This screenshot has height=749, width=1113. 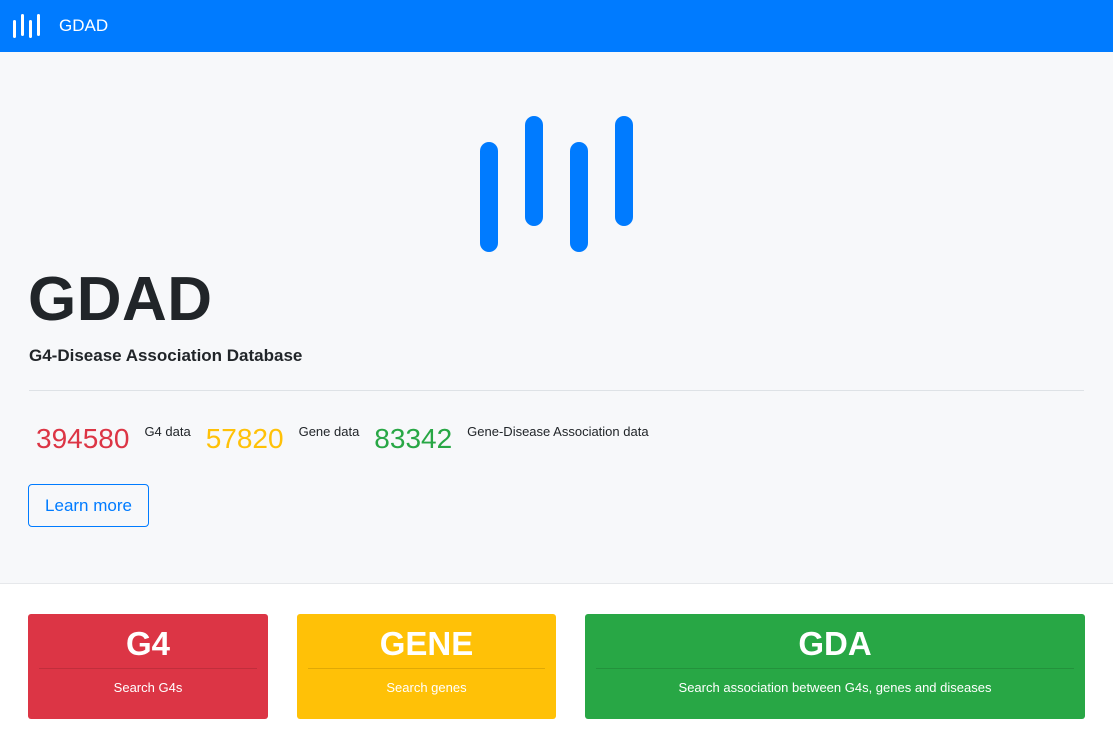 I want to click on stat-gda-label: Gene-Disease Association data, so click(x=558, y=431).